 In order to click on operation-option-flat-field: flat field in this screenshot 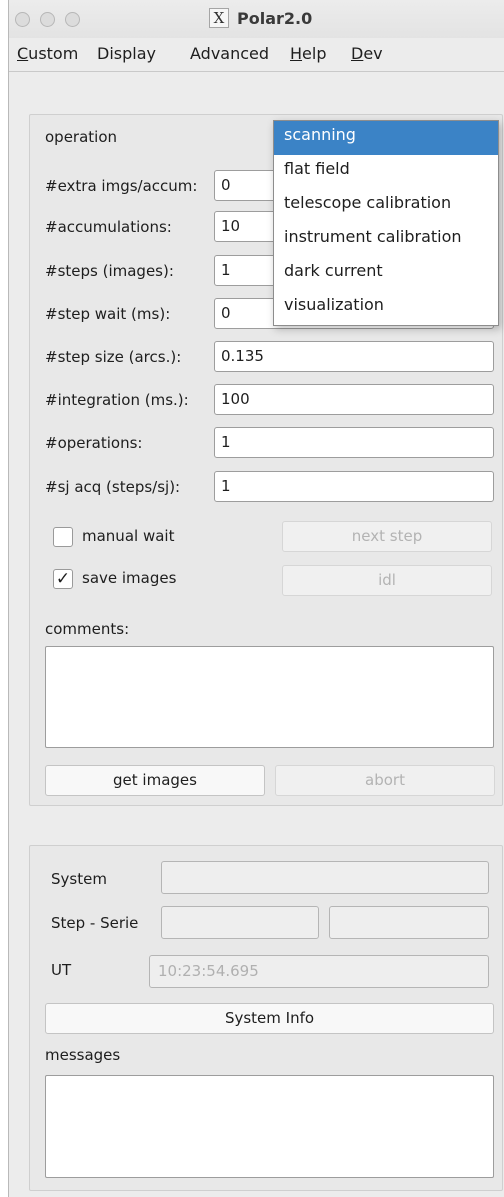, I will do `click(386, 172)`.